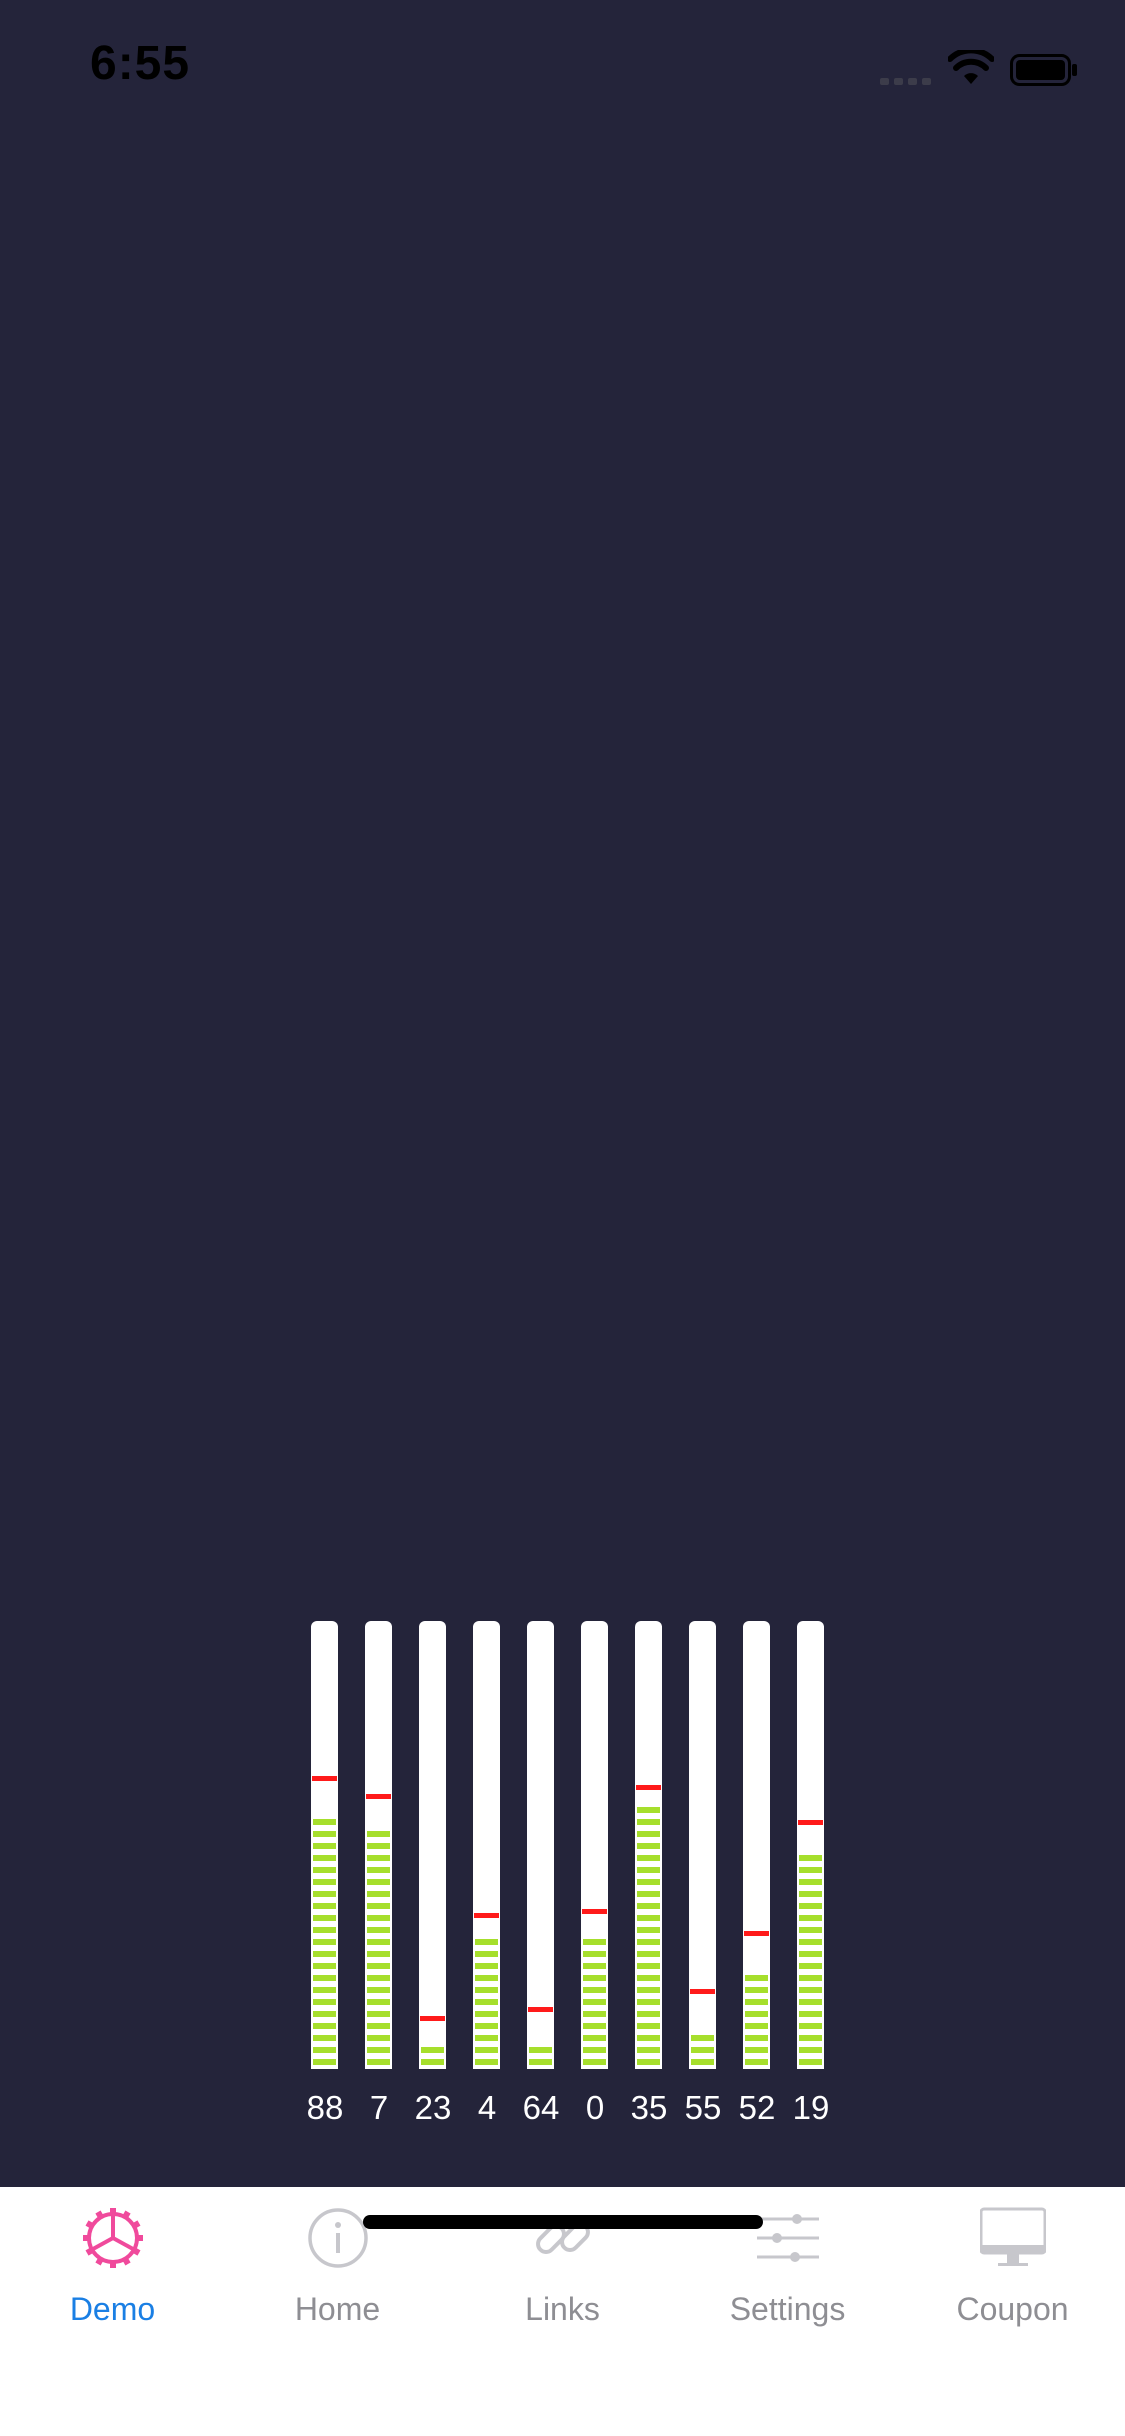 The width and height of the screenshot is (1125, 2436). What do you see at coordinates (595, 2107) in the screenshot?
I see `meter-value-label: 0` at bounding box center [595, 2107].